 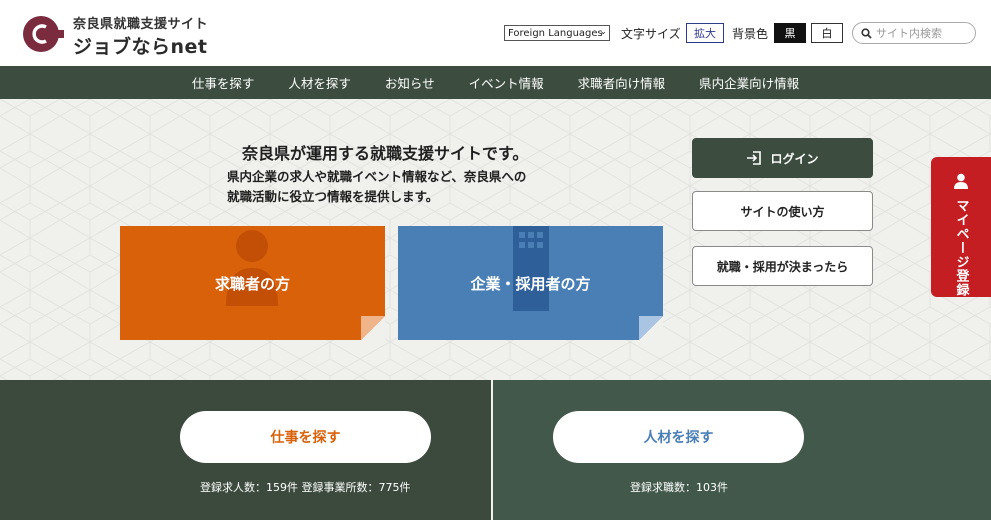 What do you see at coordinates (782, 211) in the screenshot?
I see `howto-button: サイトの使い方` at bounding box center [782, 211].